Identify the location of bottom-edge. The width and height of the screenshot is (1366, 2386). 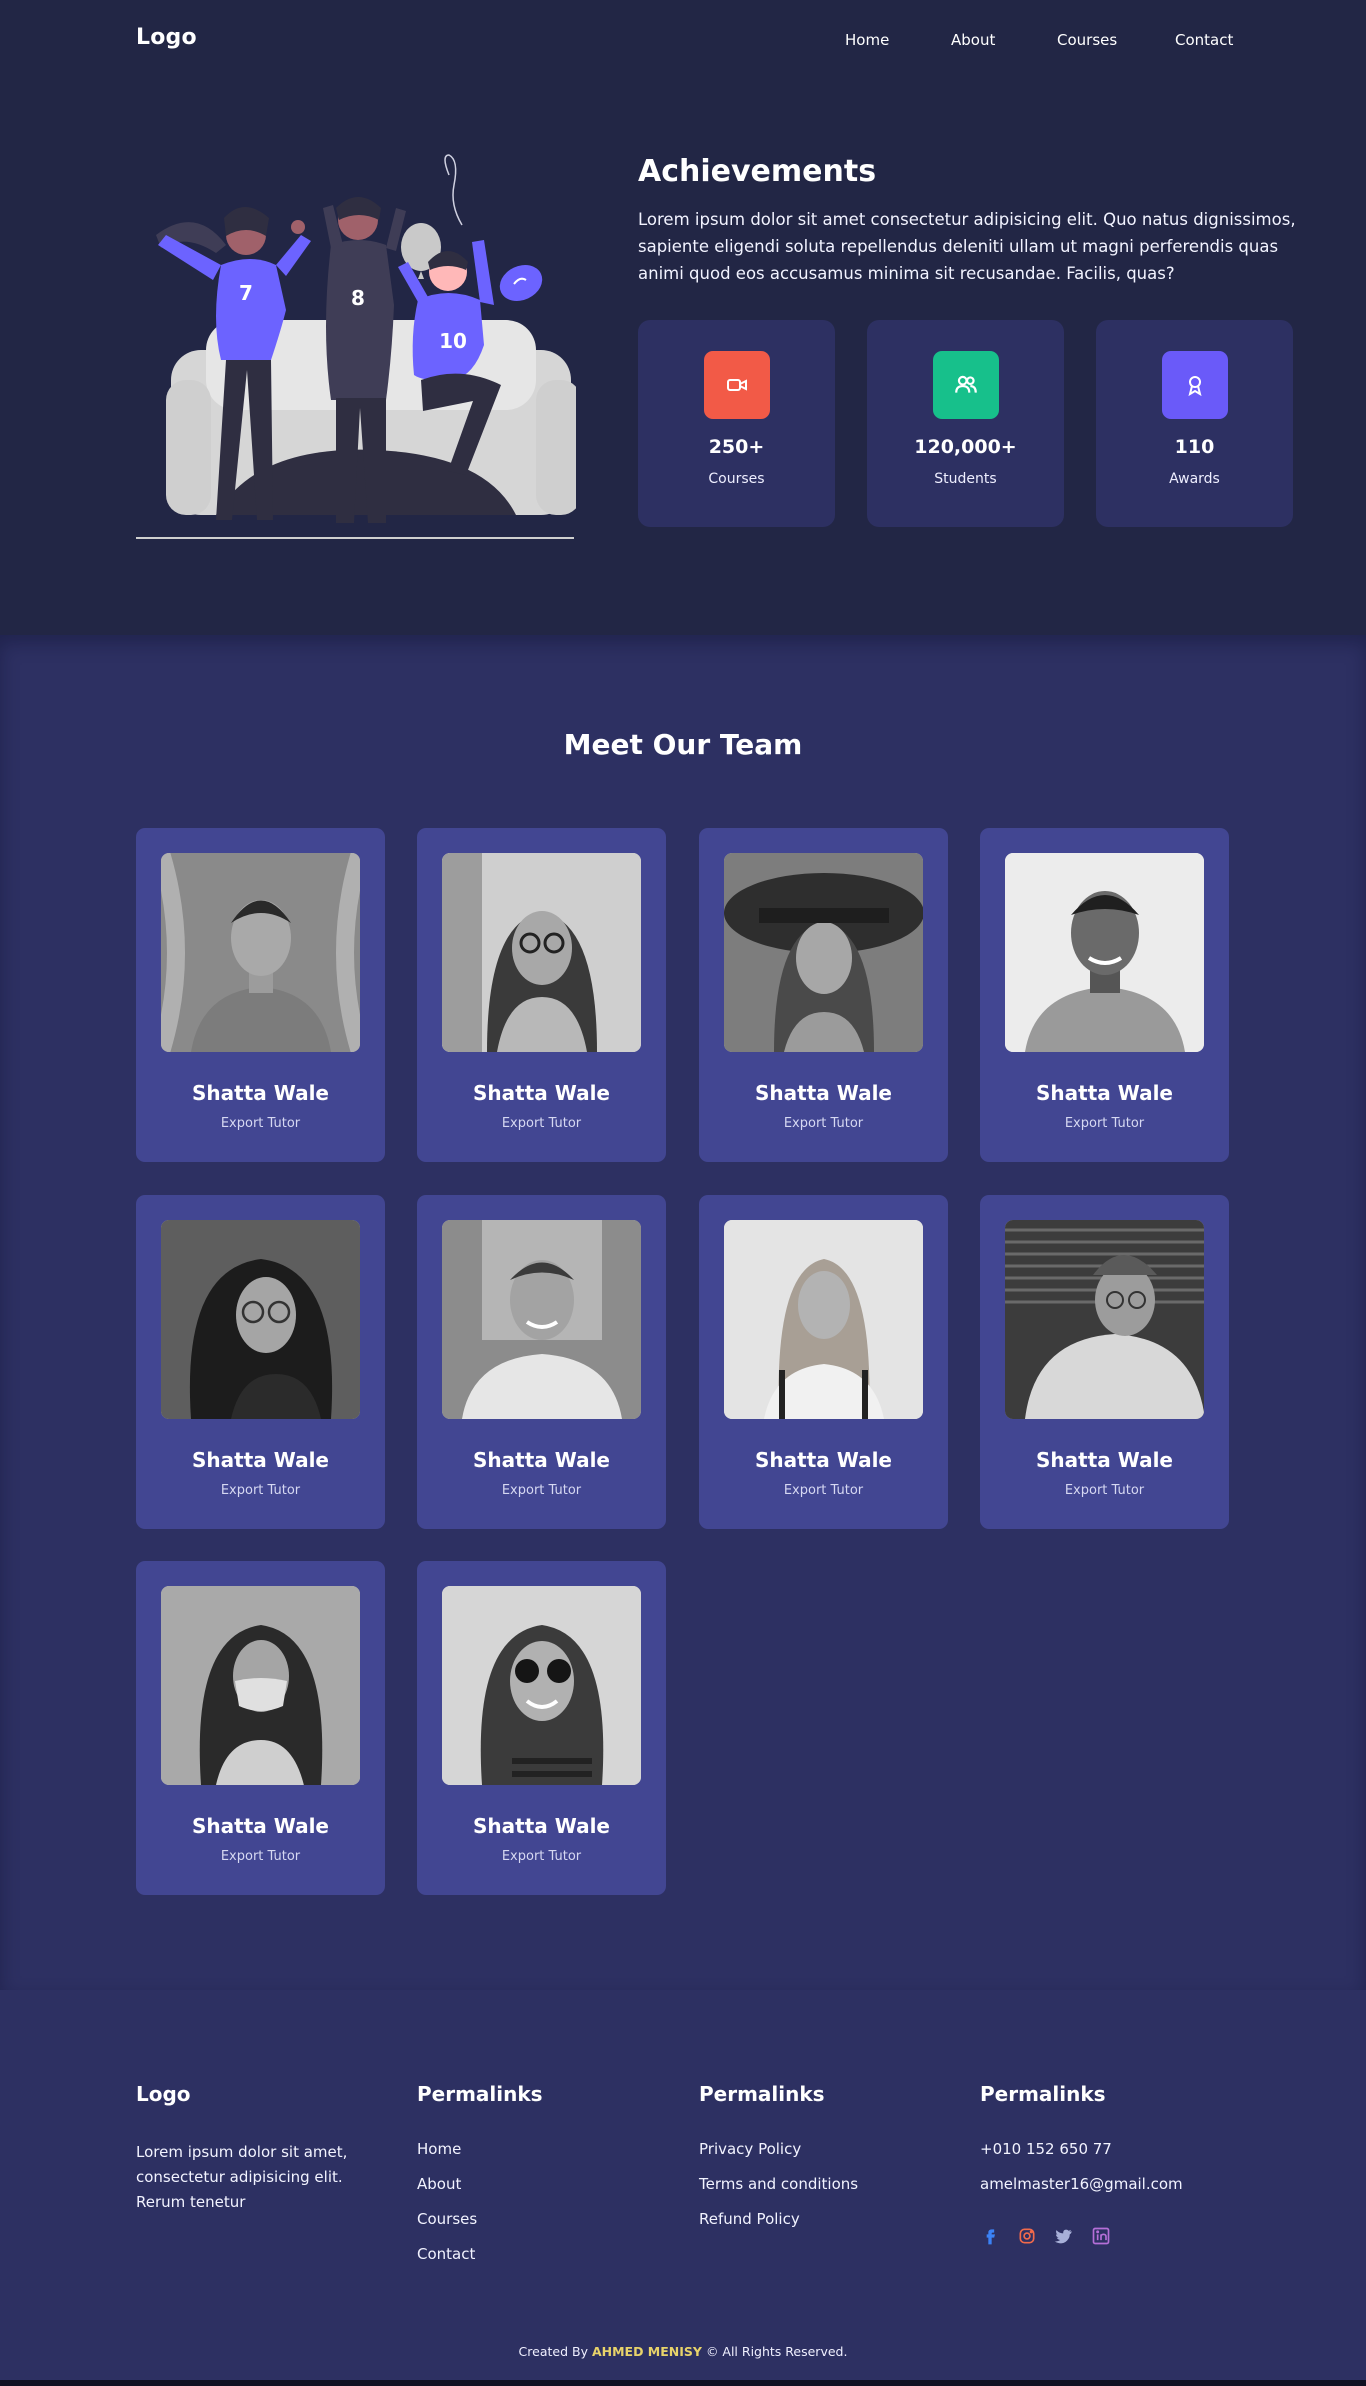
(683, 2383).